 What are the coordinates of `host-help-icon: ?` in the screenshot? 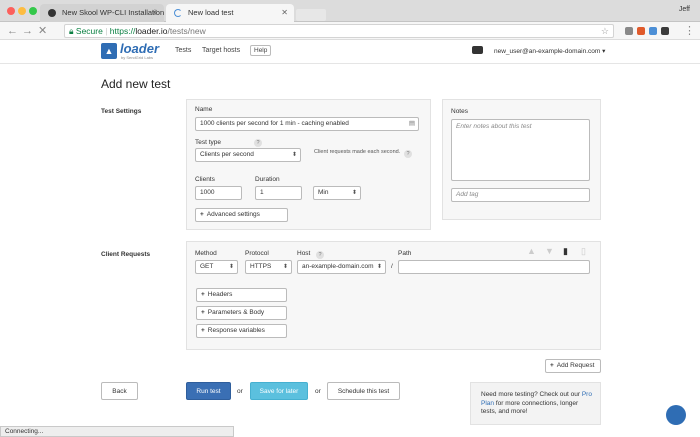 It's located at (320, 255).